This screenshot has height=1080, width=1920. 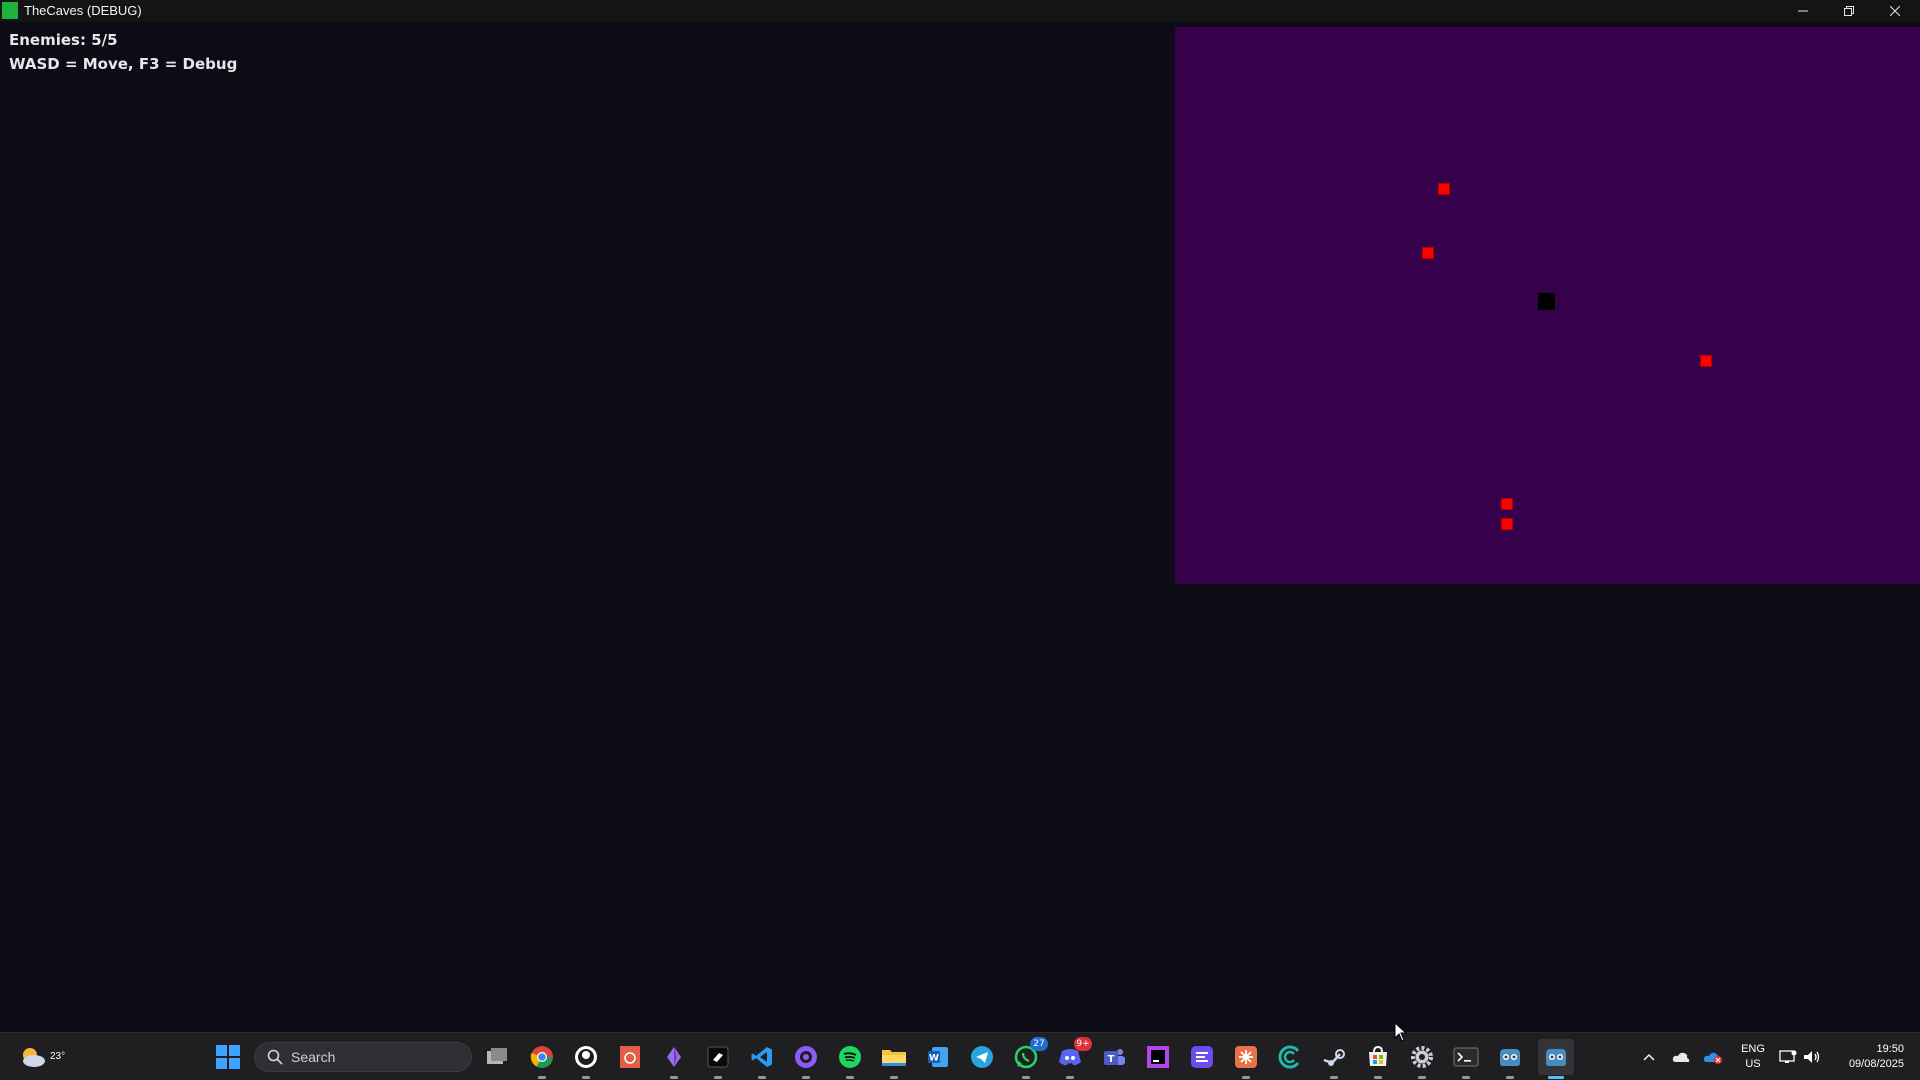 What do you see at coordinates (34, 1057) in the screenshot?
I see `weather-icon` at bounding box center [34, 1057].